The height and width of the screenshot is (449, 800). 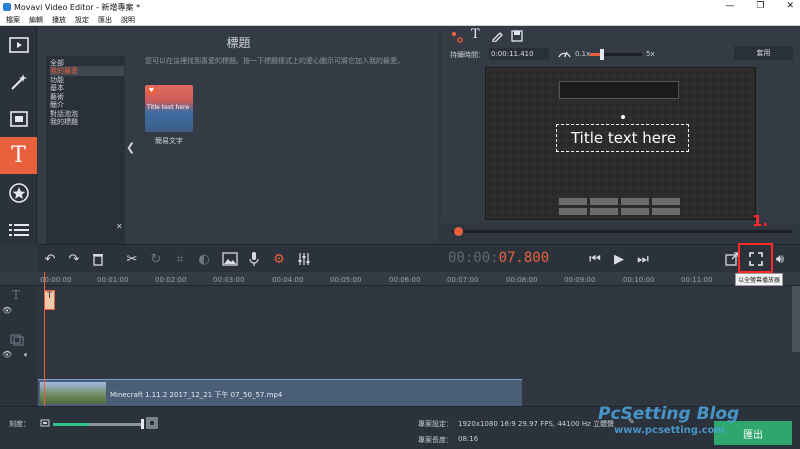 What do you see at coordinates (45, 423) in the screenshot?
I see `zoom-out-icon` at bounding box center [45, 423].